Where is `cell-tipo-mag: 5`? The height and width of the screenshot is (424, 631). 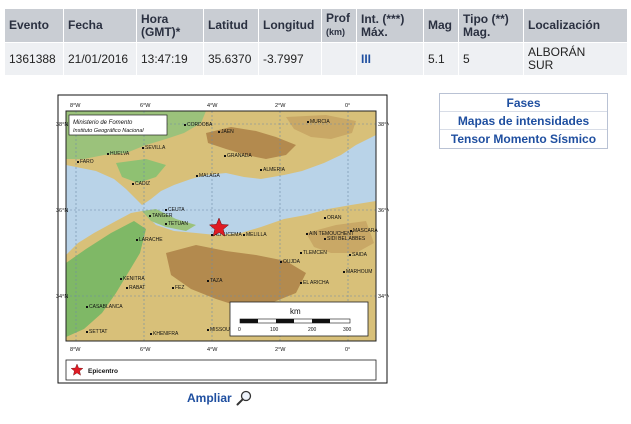
cell-tipo-mag: 5 is located at coordinates (491, 59).